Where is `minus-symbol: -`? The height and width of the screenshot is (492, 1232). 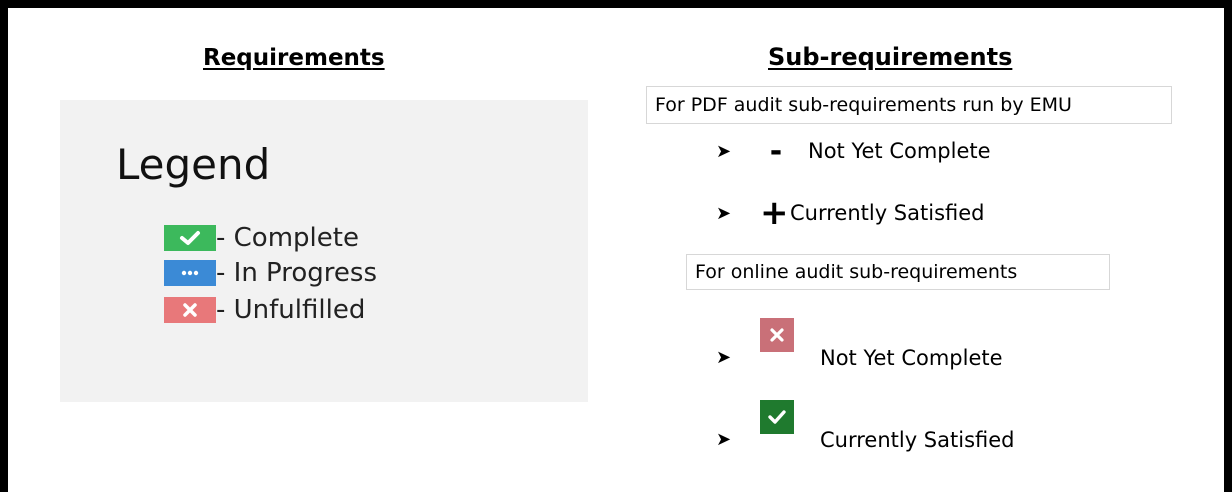
minus-symbol: - is located at coordinates (776, 151).